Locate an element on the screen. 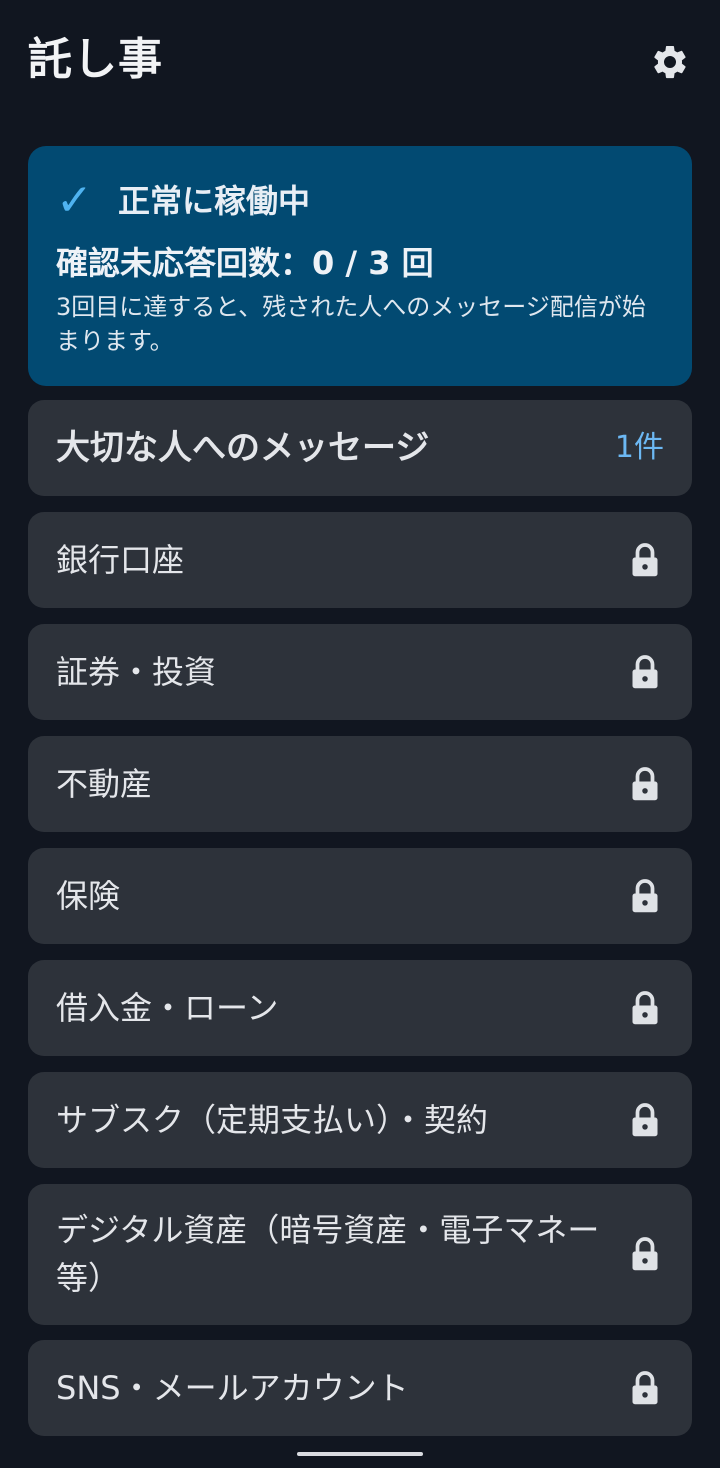  list-item-label: 不動産 is located at coordinates (104, 784).